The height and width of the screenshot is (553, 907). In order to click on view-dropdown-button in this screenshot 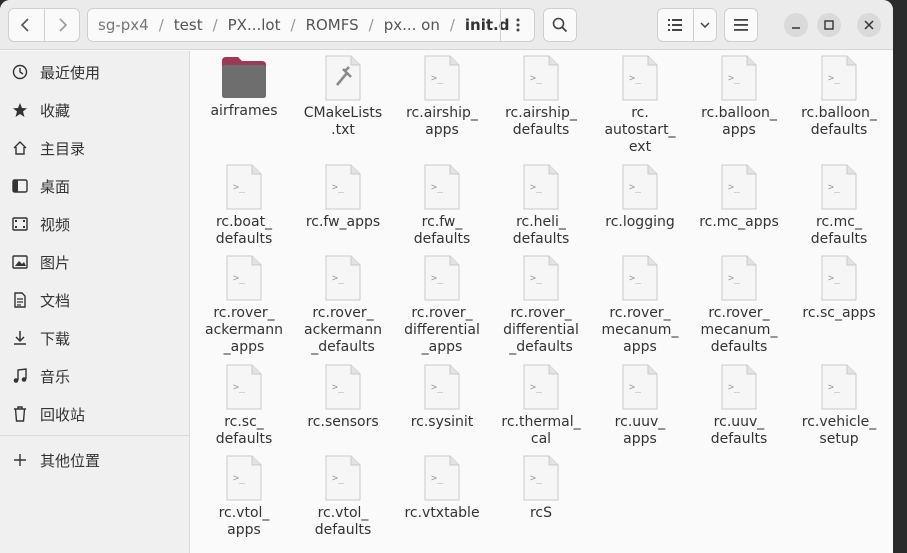, I will do `click(704, 25)`.